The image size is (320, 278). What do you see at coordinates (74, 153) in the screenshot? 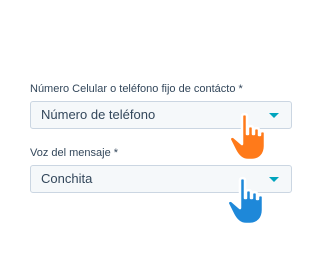
I see `voice-field-label: Voz del mensaje *` at bounding box center [74, 153].